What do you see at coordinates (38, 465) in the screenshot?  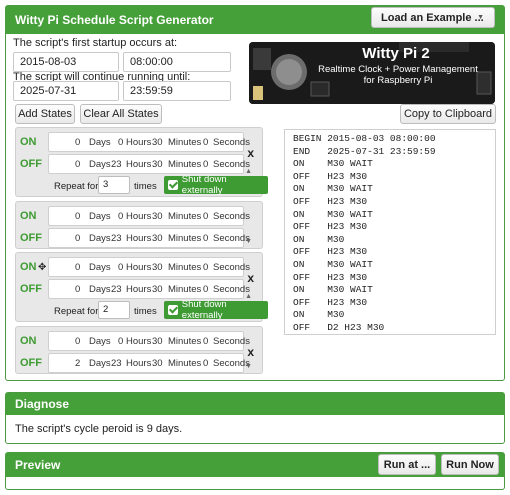 I see `preview-title: Preview` at bounding box center [38, 465].